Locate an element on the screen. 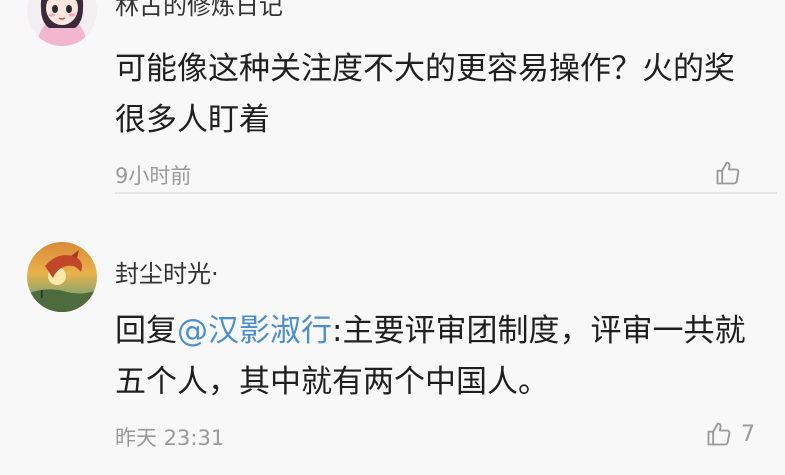 Image resolution: width=785 pixels, height=475 pixels. sunset-dragon-avatar-icon is located at coordinates (62, 277).